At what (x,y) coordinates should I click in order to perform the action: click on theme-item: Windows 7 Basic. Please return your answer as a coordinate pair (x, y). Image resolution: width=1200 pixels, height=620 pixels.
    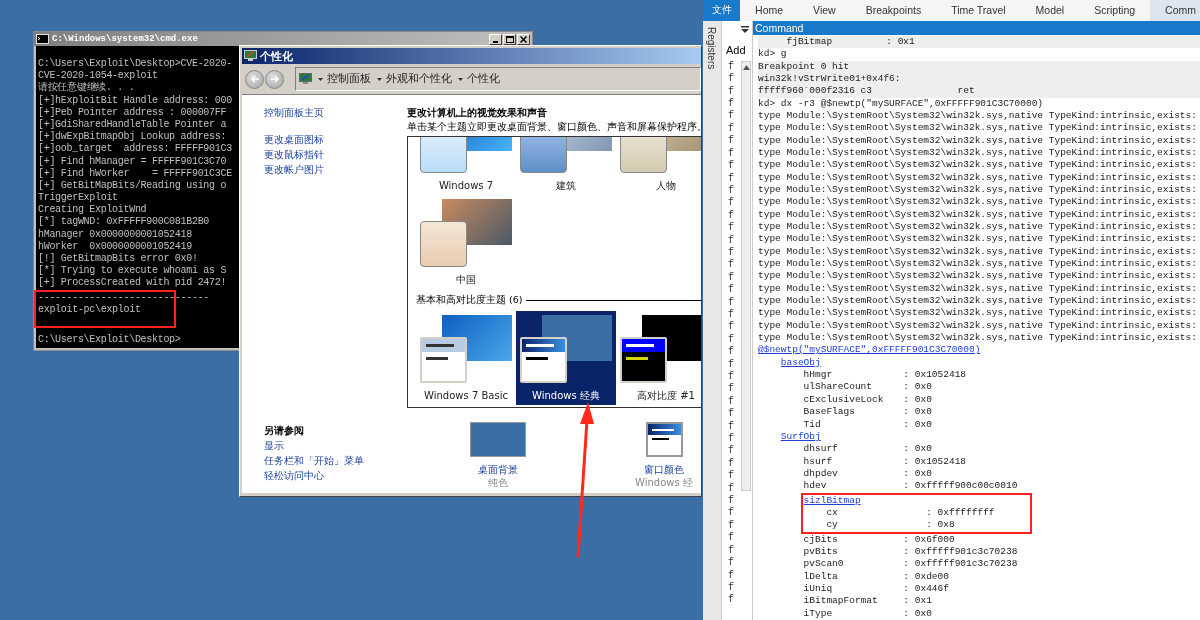
    Looking at the image, I should click on (466, 358).